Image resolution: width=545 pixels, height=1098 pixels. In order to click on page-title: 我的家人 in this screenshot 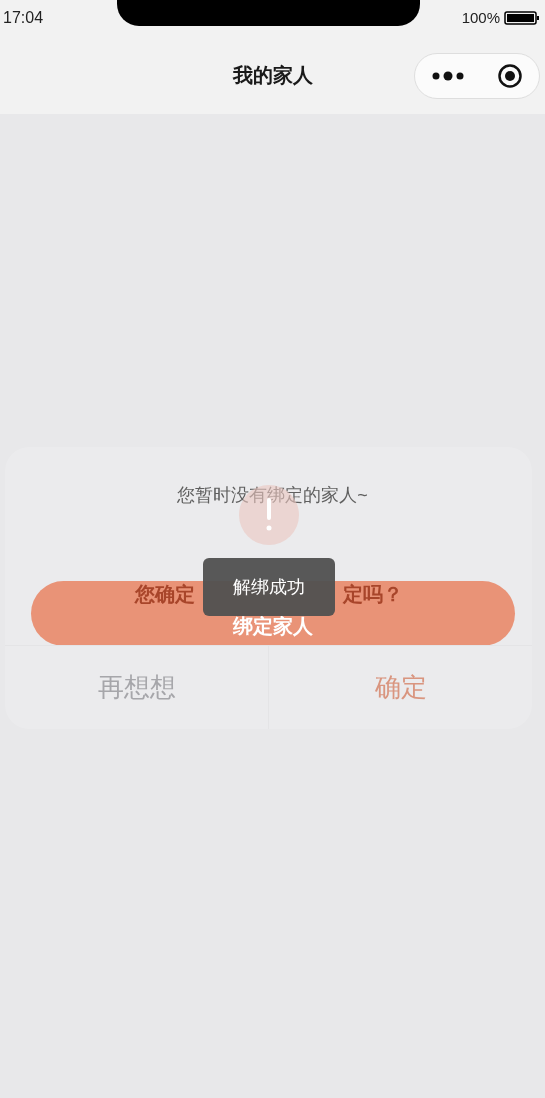, I will do `click(272, 75)`.